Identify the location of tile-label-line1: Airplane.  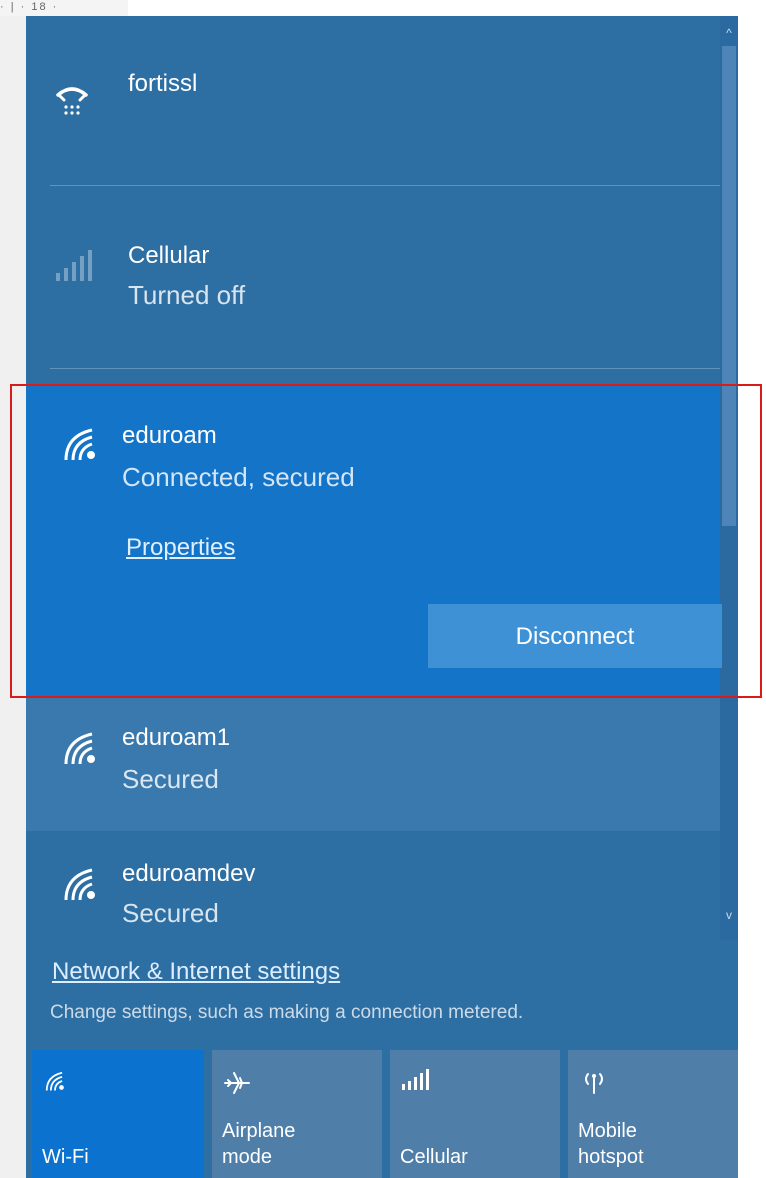
(259, 1131).